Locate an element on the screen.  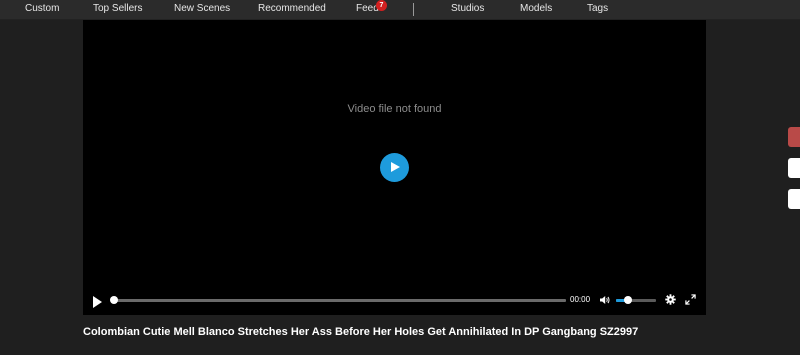
volume-slider is located at coordinates (636, 300).